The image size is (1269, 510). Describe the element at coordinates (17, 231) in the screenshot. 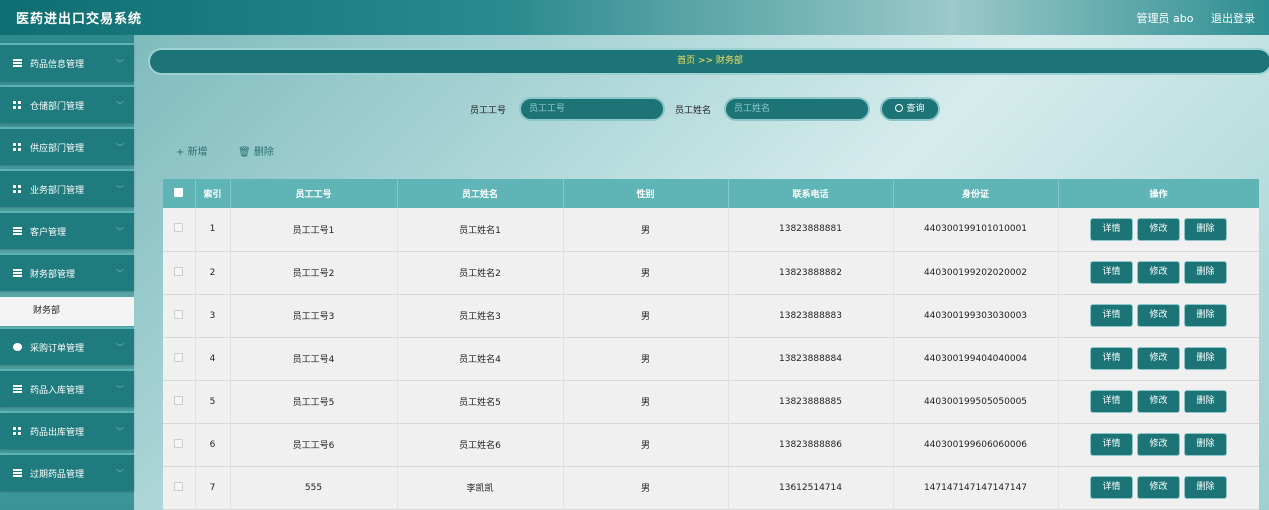

I see `list-icon` at that location.